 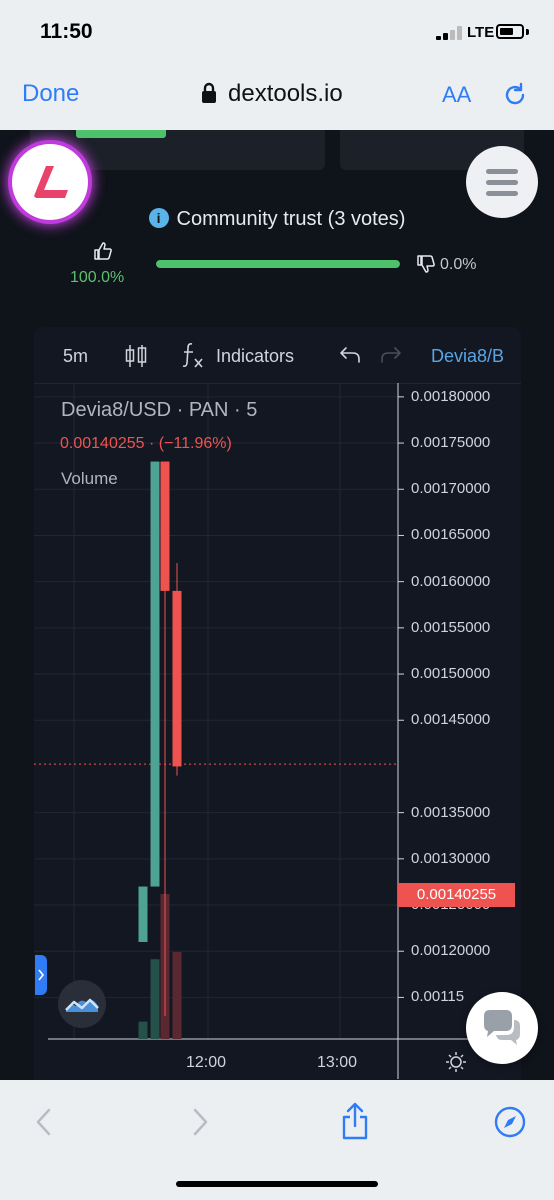 What do you see at coordinates (451, 489) in the screenshot?
I see `price-tick-label: 0.00170000` at bounding box center [451, 489].